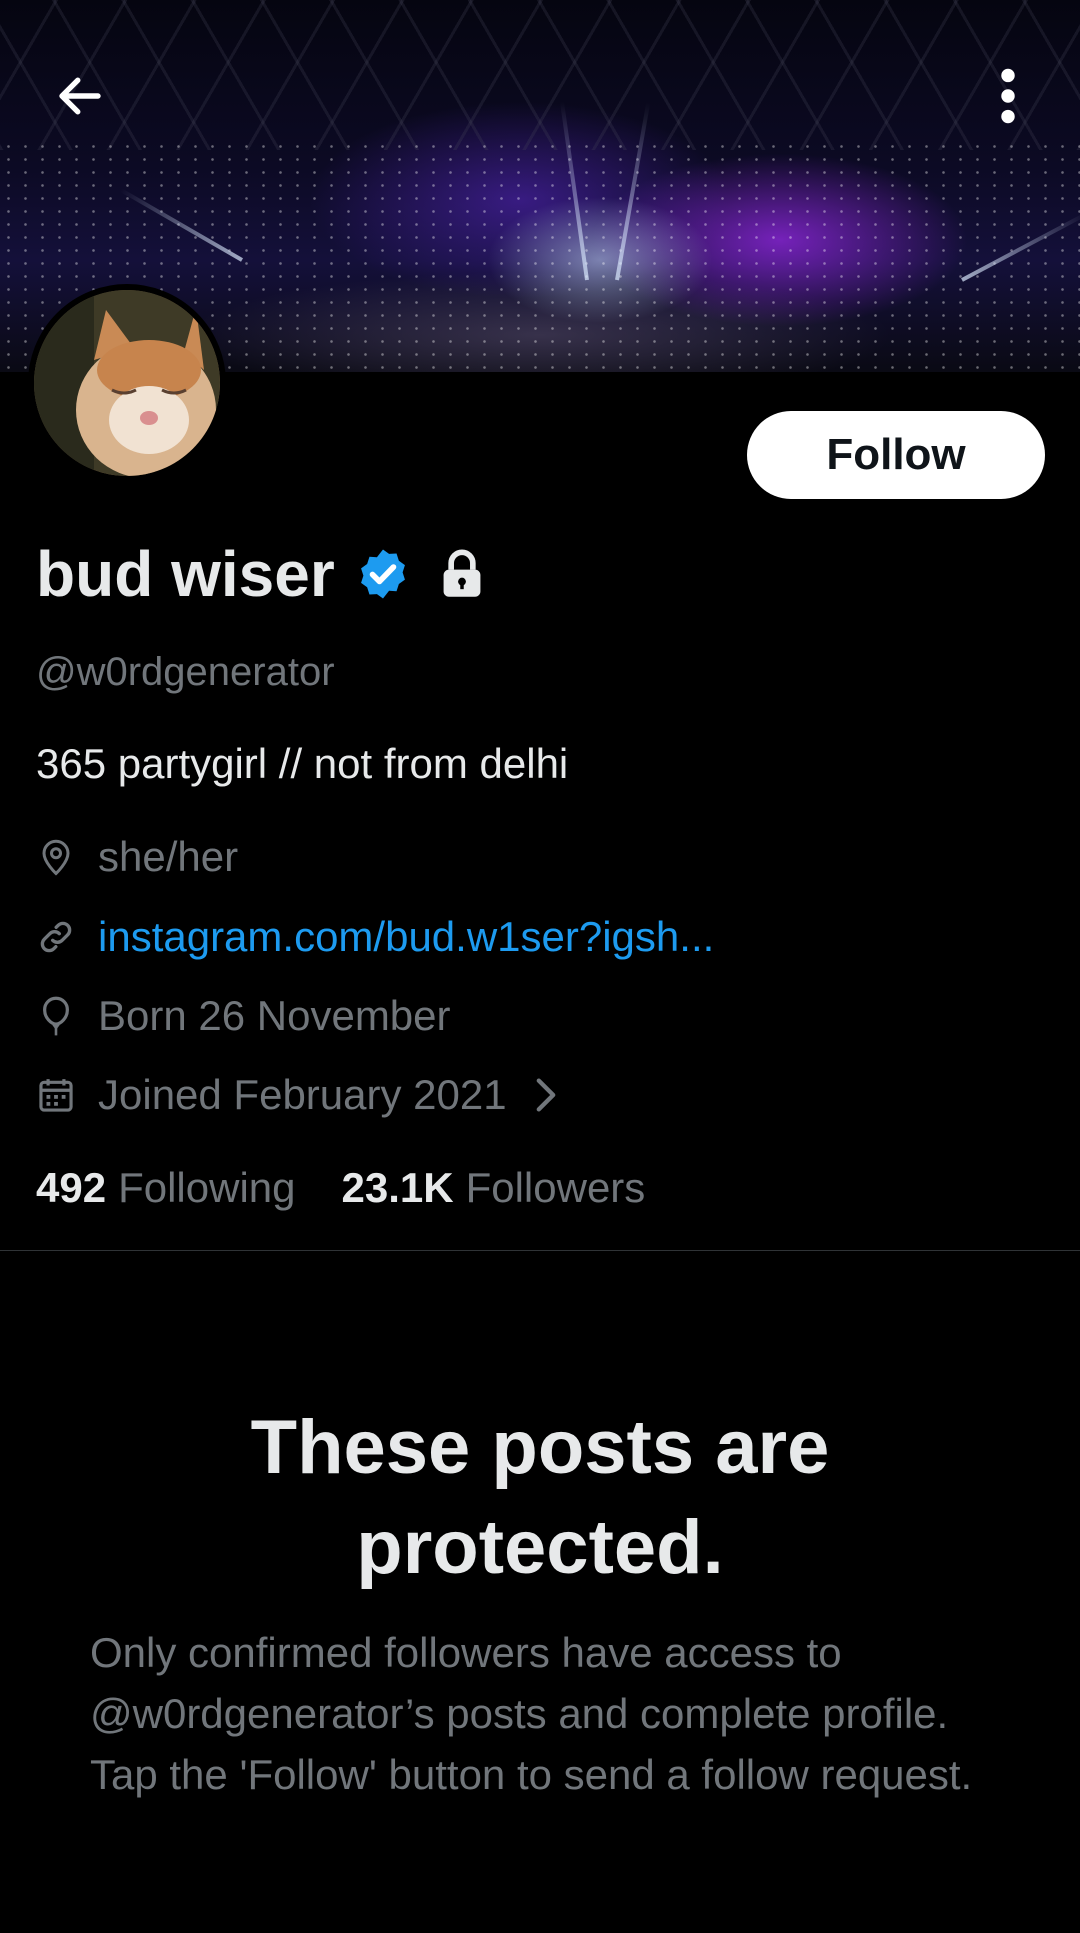  What do you see at coordinates (540, 7) in the screenshot?
I see `status-bar` at bounding box center [540, 7].